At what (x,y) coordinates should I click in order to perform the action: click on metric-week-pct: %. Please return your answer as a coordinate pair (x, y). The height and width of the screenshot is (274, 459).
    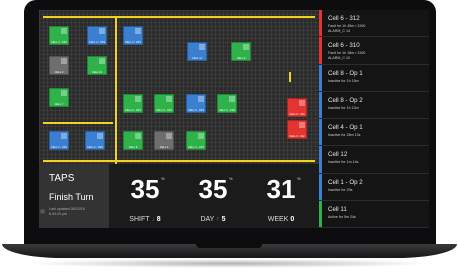
    Looking at the image, I should click on (299, 178).